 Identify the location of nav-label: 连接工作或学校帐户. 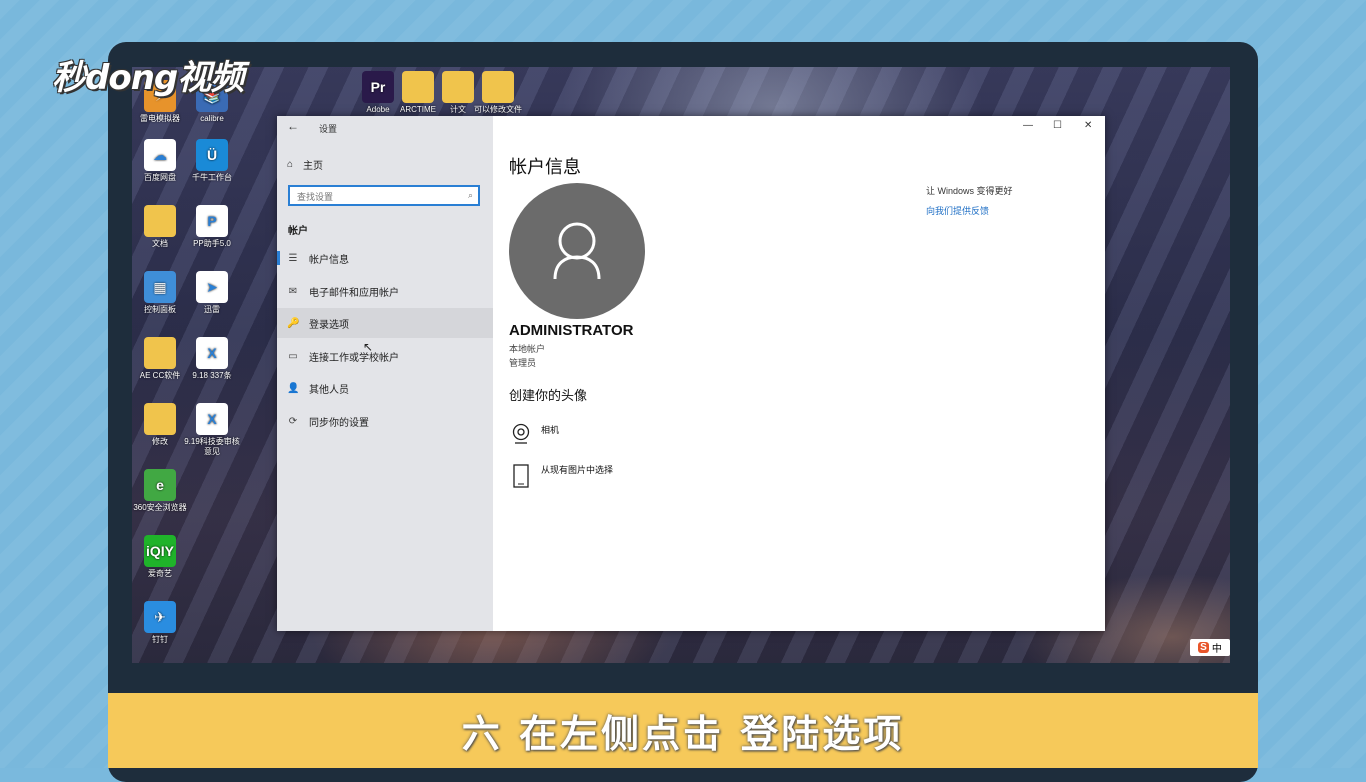
(354, 358).